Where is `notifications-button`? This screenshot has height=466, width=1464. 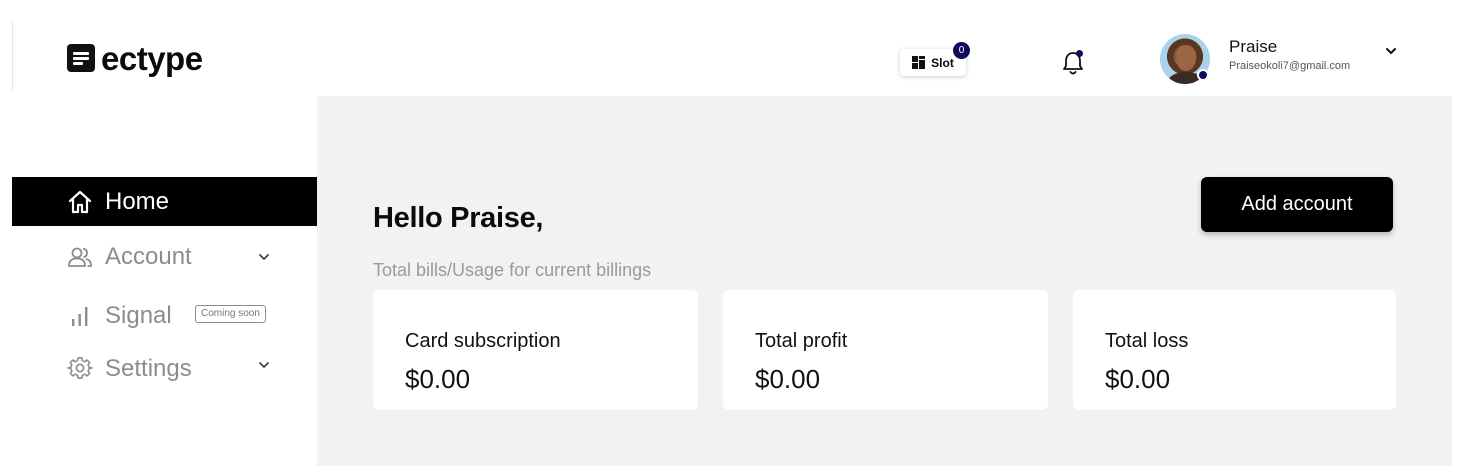
notifications-button is located at coordinates (1073, 63).